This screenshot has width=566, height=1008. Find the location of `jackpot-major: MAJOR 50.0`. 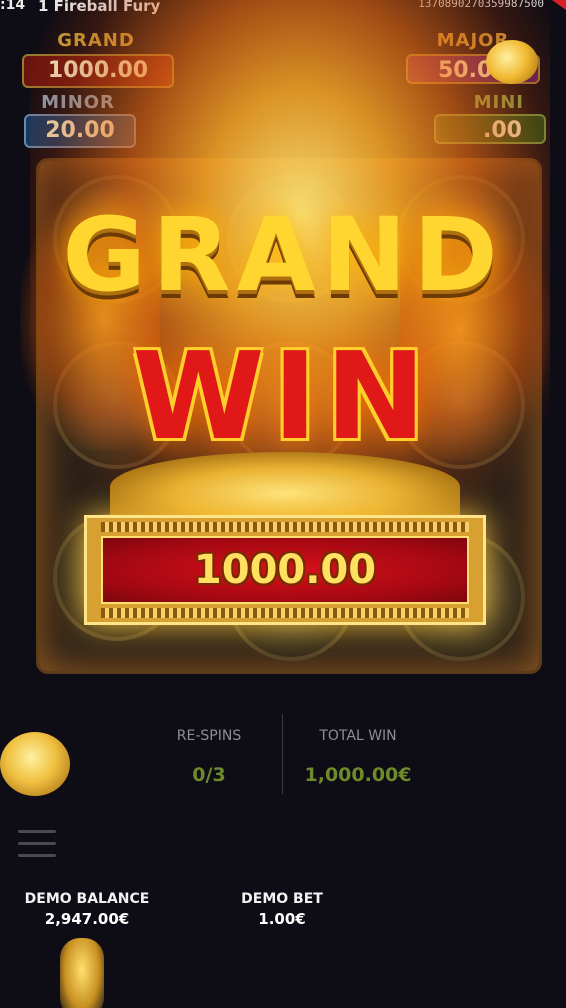

jackpot-major: MAJOR 50.0 is located at coordinates (473, 58).